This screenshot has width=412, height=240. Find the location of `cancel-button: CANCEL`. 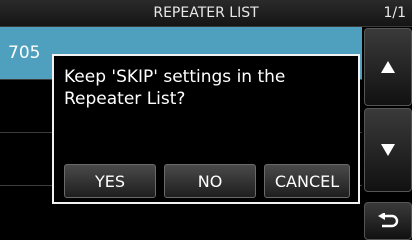

cancel-button: CANCEL is located at coordinates (307, 181).